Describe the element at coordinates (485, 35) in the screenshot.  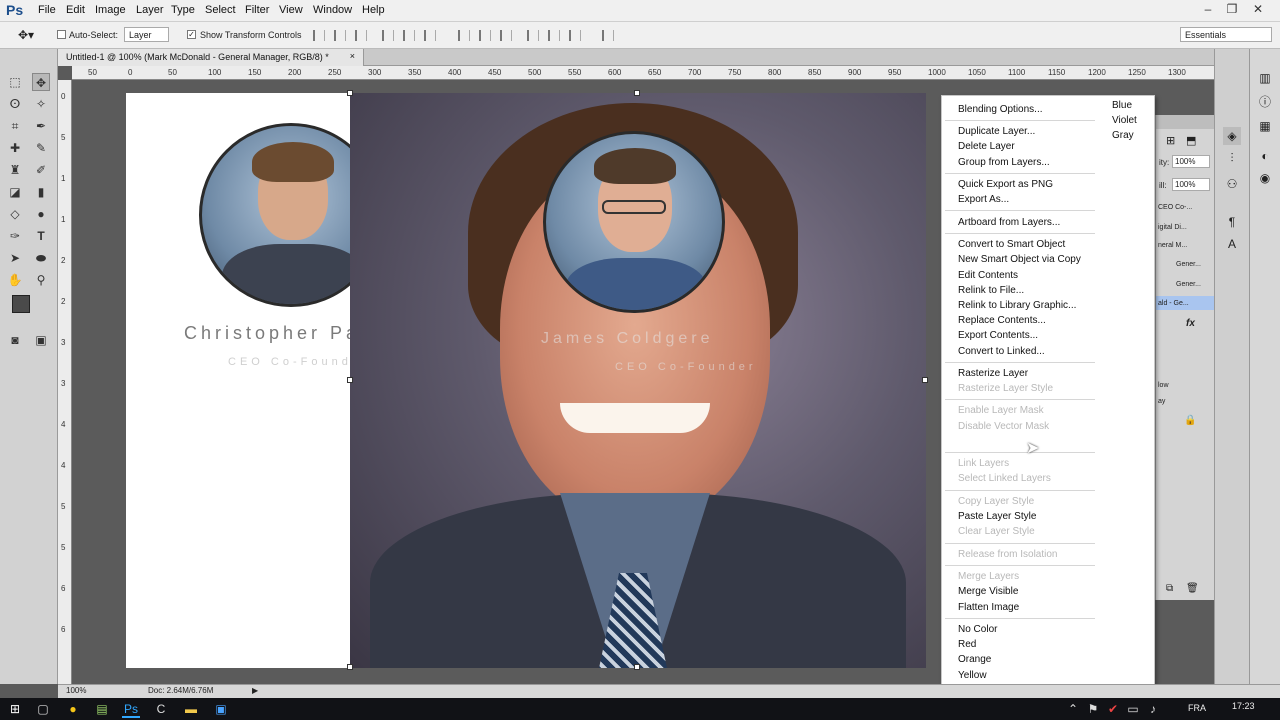
I see `distribute-vcenter-icon` at that location.